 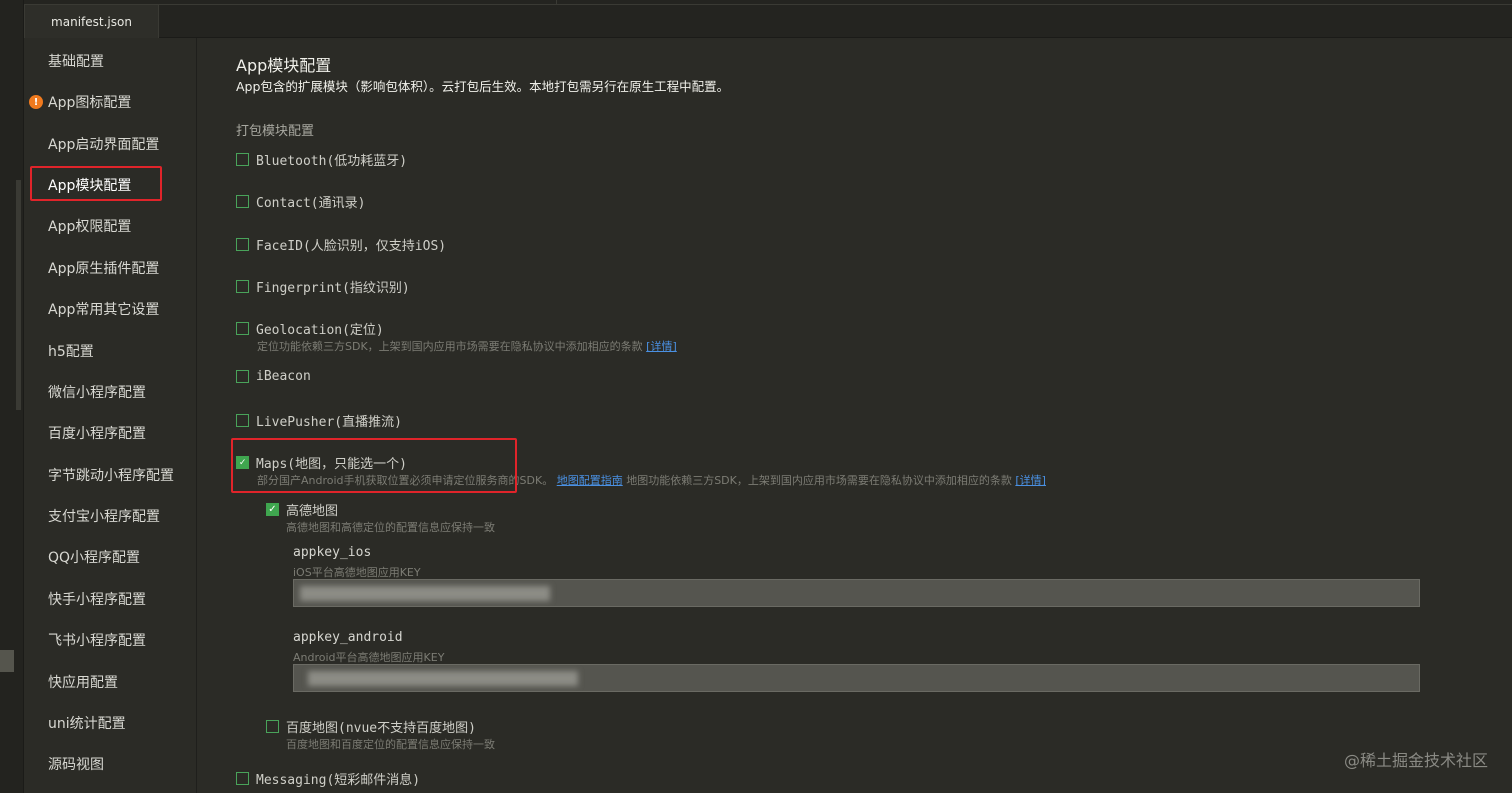 What do you see at coordinates (110, 723) in the screenshot?
I see `sidebar-item-uni-stat: uni统计配置` at bounding box center [110, 723].